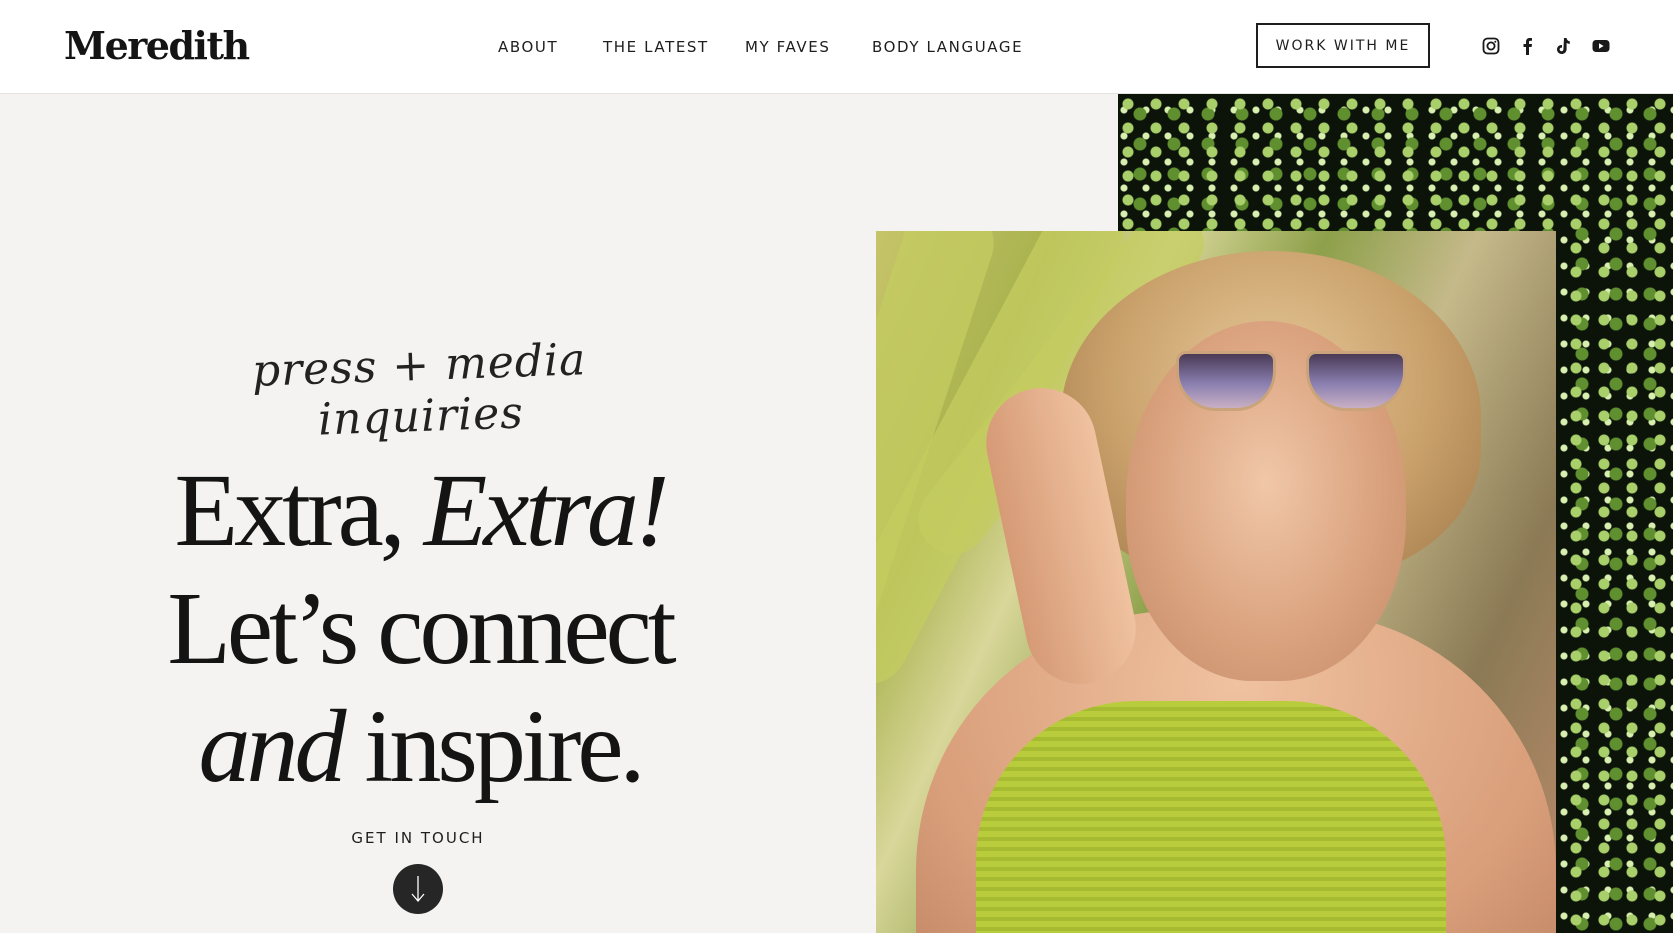  Describe the element at coordinates (1563, 46) in the screenshot. I see `tiktok-icon` at that location.